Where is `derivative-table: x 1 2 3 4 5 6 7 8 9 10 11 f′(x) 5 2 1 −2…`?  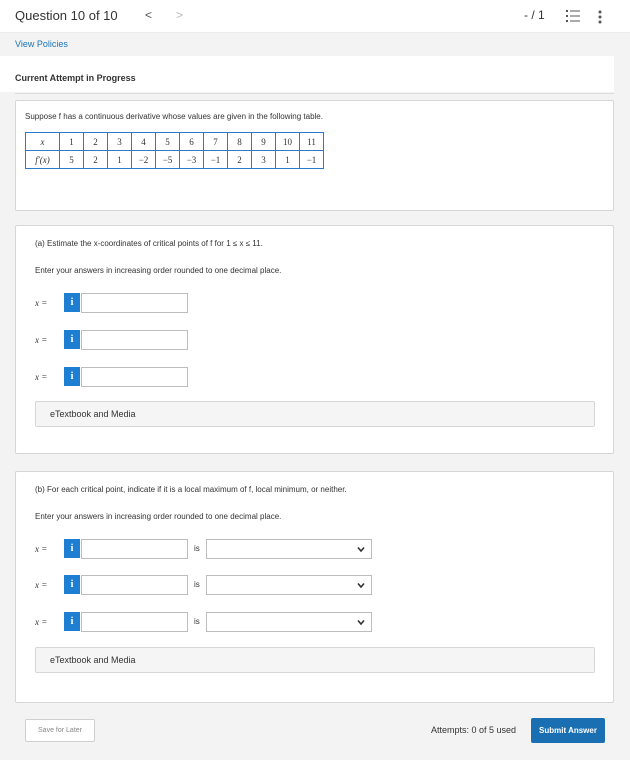 derivative-table: x 1 2 3 4 5 6 7 8 9 10 11 f′(x) 5 2 1 −2… is located at coordinates (174, 150).